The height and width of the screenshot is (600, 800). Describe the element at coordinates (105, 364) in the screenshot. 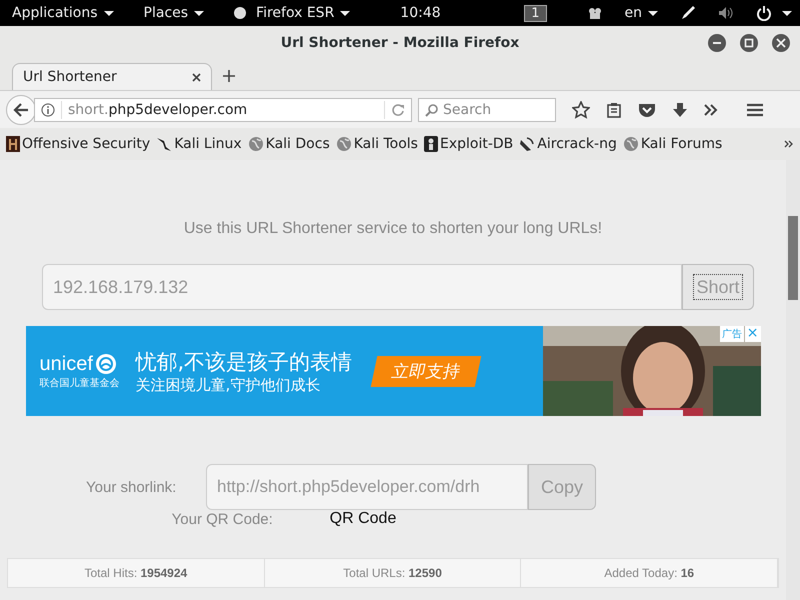

I see `globe-emblem-icon` at that location.